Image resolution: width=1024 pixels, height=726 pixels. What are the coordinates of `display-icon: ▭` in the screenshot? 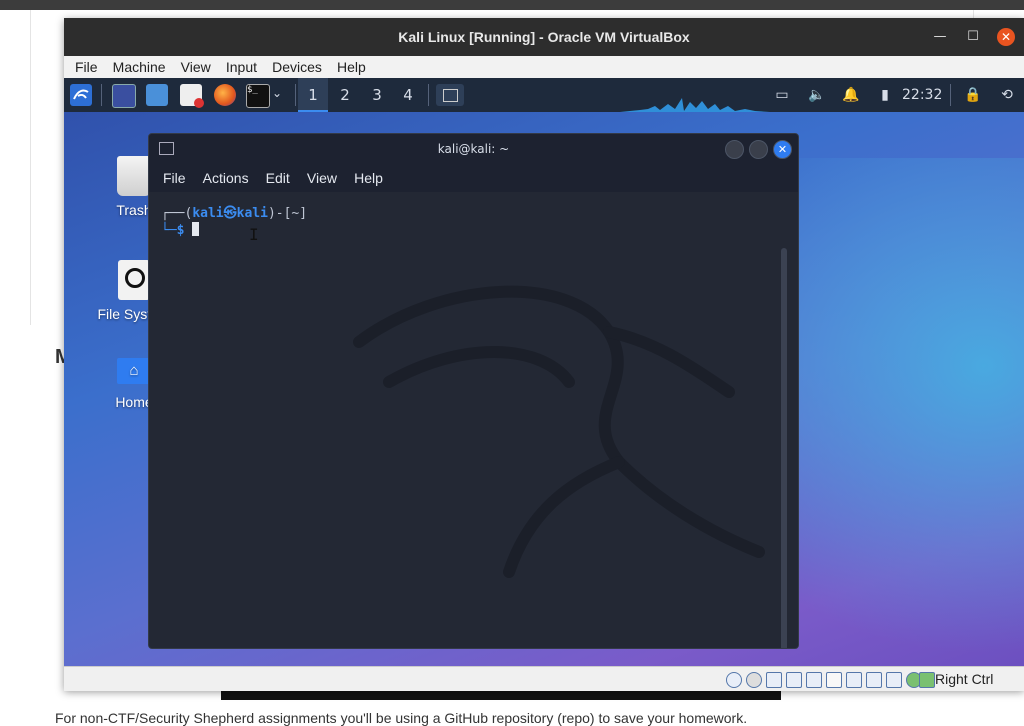 It's located at (782, 95).